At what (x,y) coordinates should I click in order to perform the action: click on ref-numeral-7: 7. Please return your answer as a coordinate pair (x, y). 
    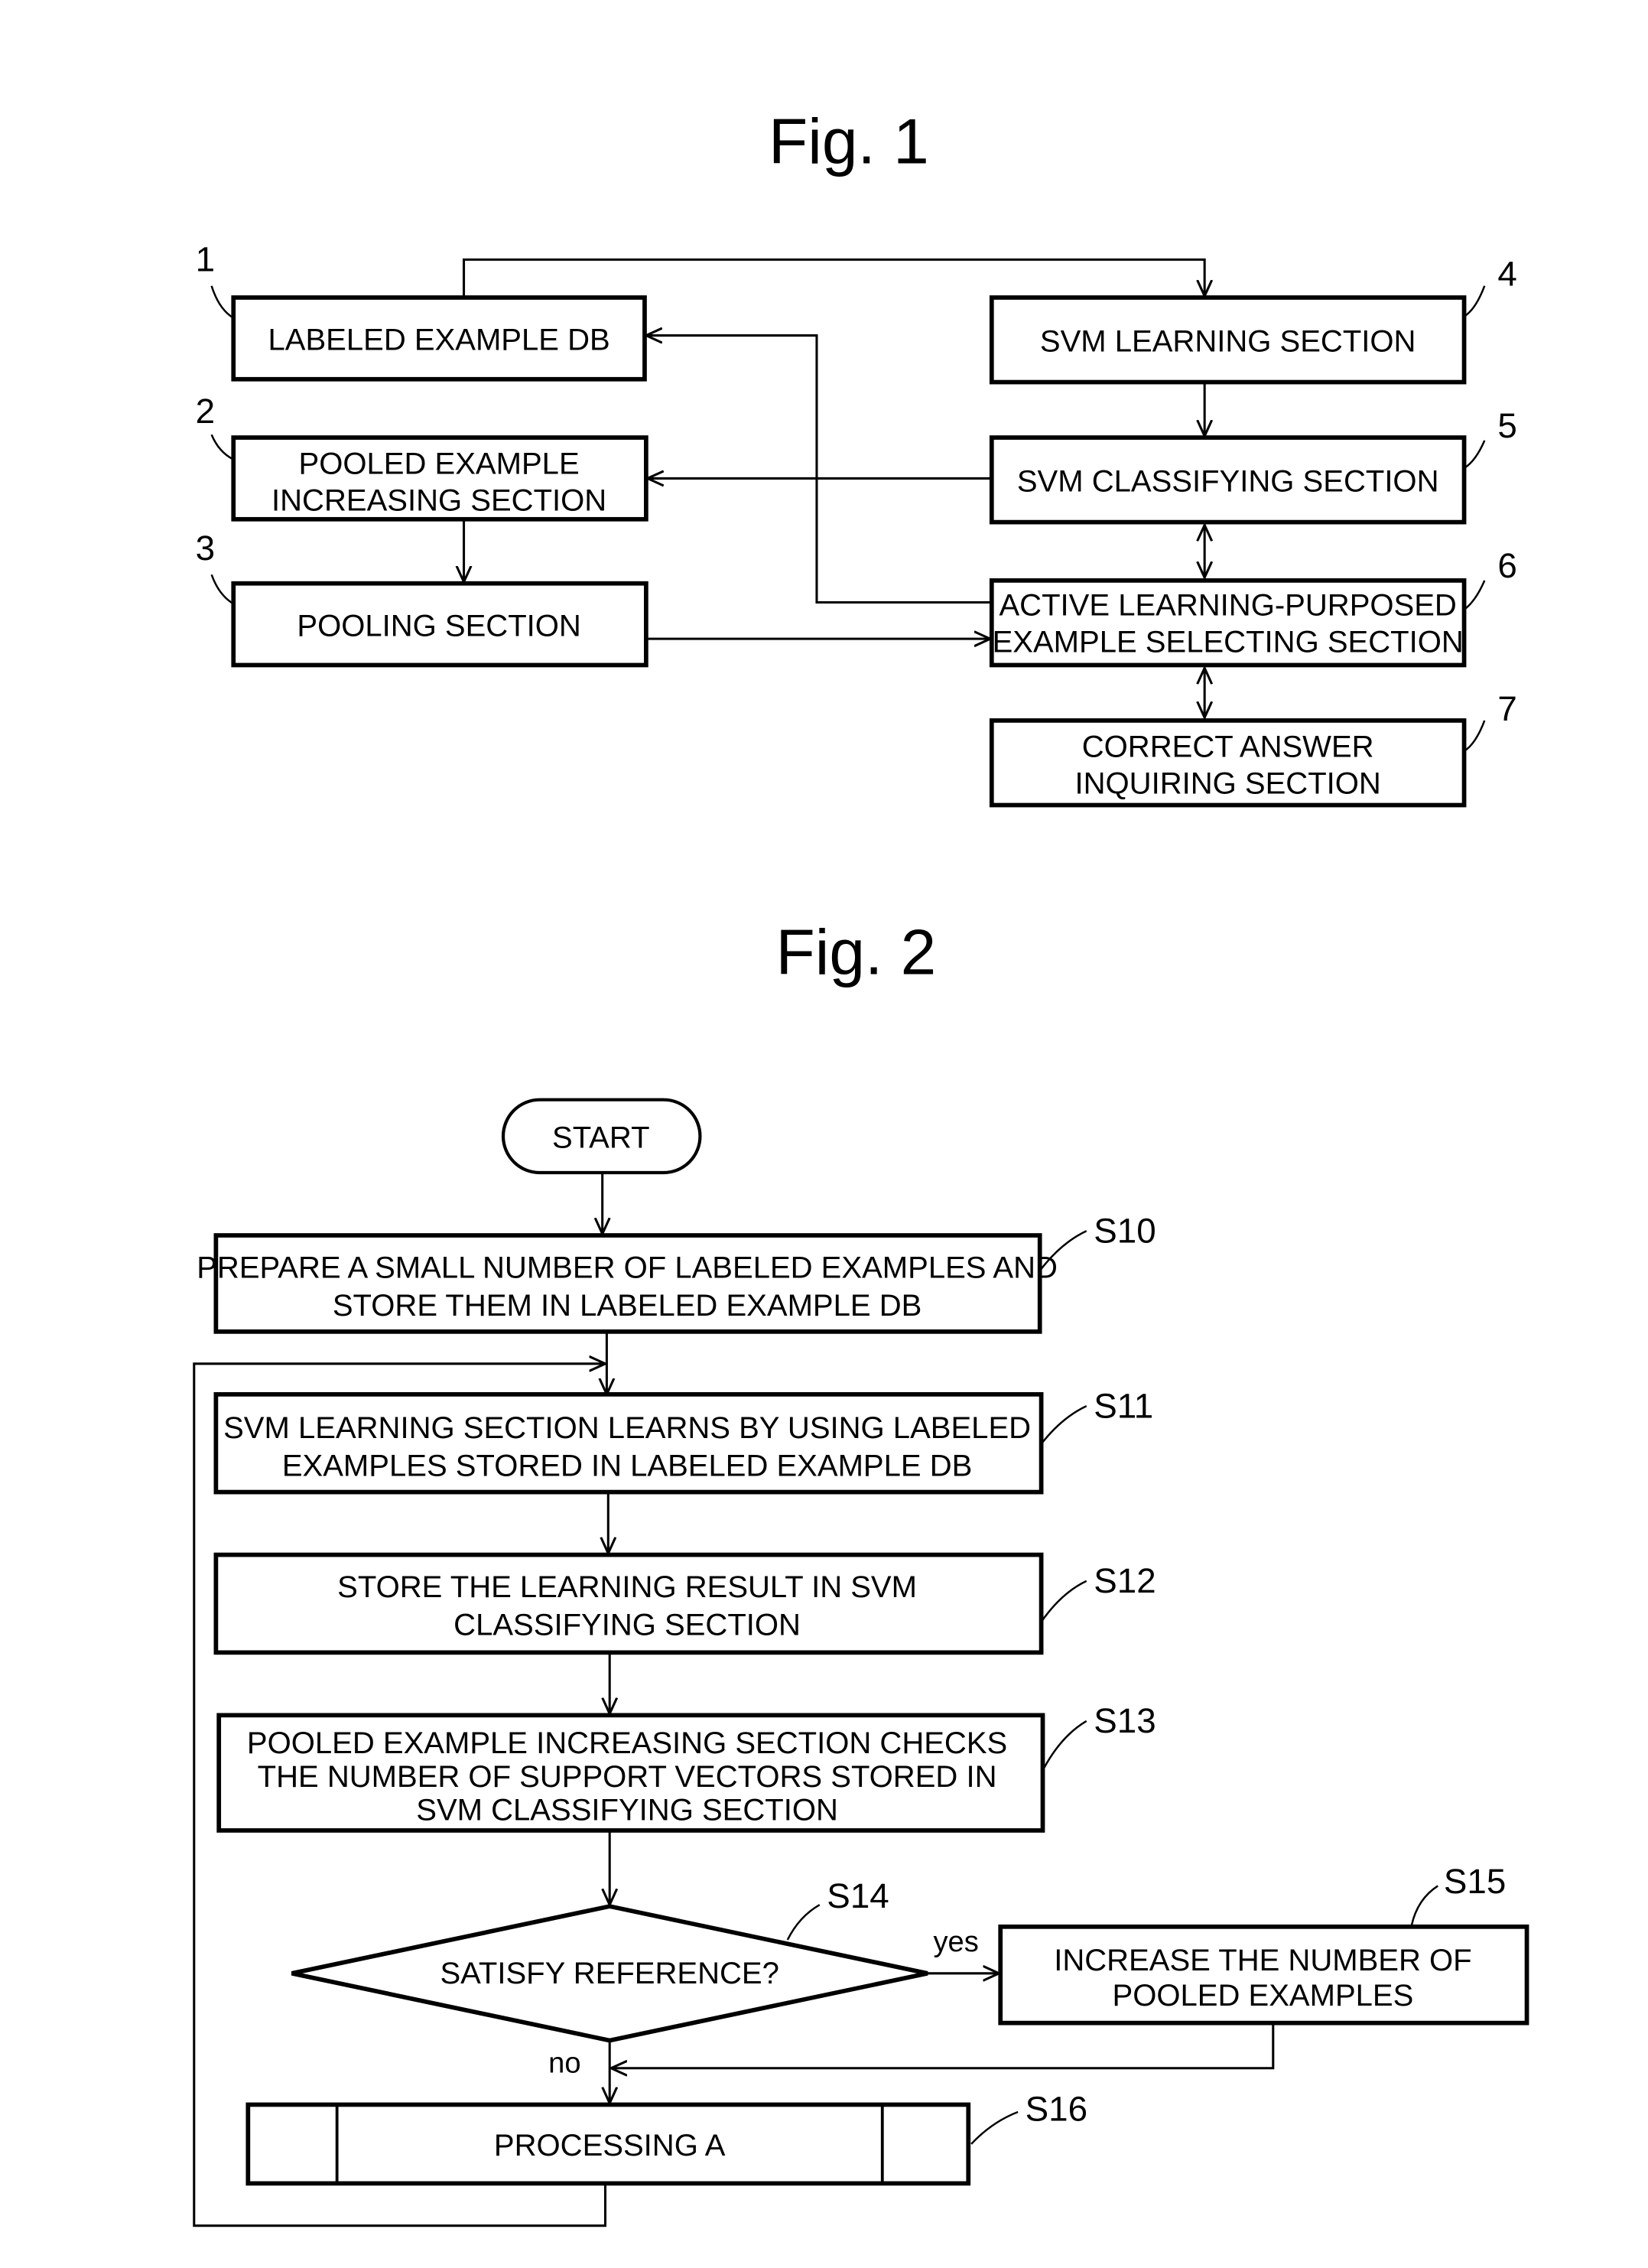
    Looking at the image, I should click on (1506, 708).